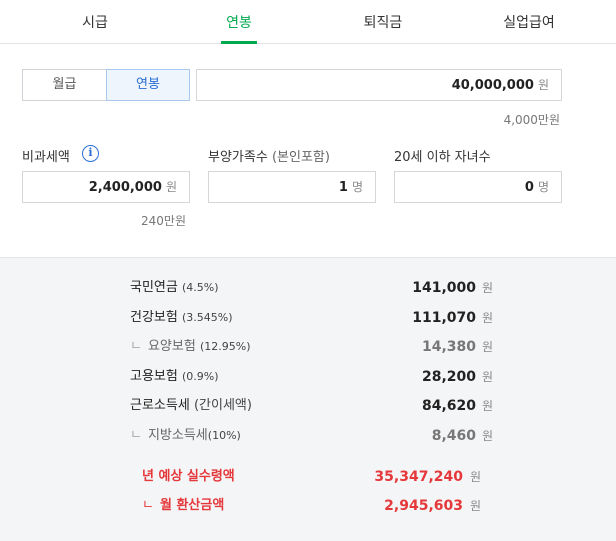 The width and height of the screenshot is (616, 541). What do you see at coordinates (453, 436) in the screenshot?
I see `deduction-amount: 8,460` at bounding box center [453, 436].